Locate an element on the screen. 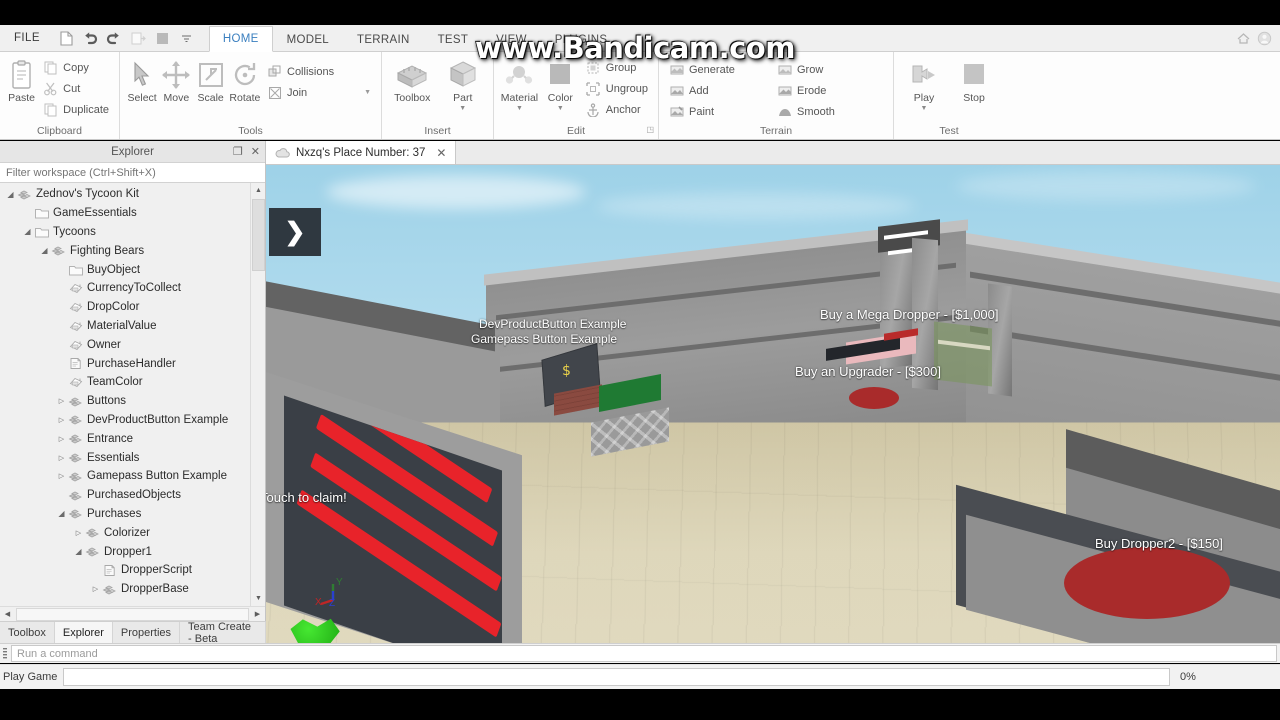 This screenshot has height=720, width=1280. hscrollbar-thumb is located at coordinates (132, 614).